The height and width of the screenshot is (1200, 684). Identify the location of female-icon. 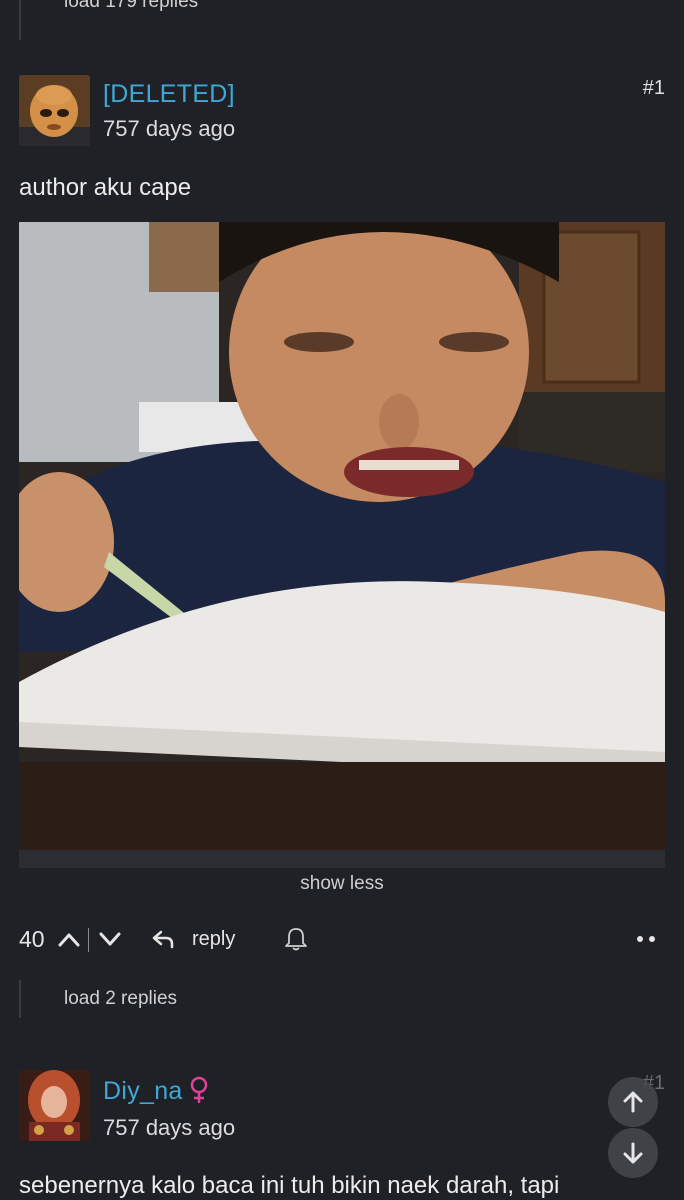
(199, 1089).